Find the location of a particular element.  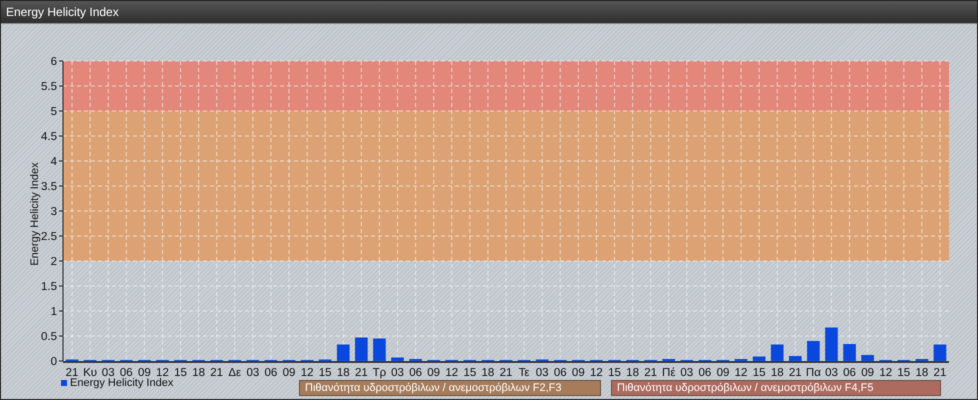

y-tick-label: 2 is located at coordinates (53, 262).